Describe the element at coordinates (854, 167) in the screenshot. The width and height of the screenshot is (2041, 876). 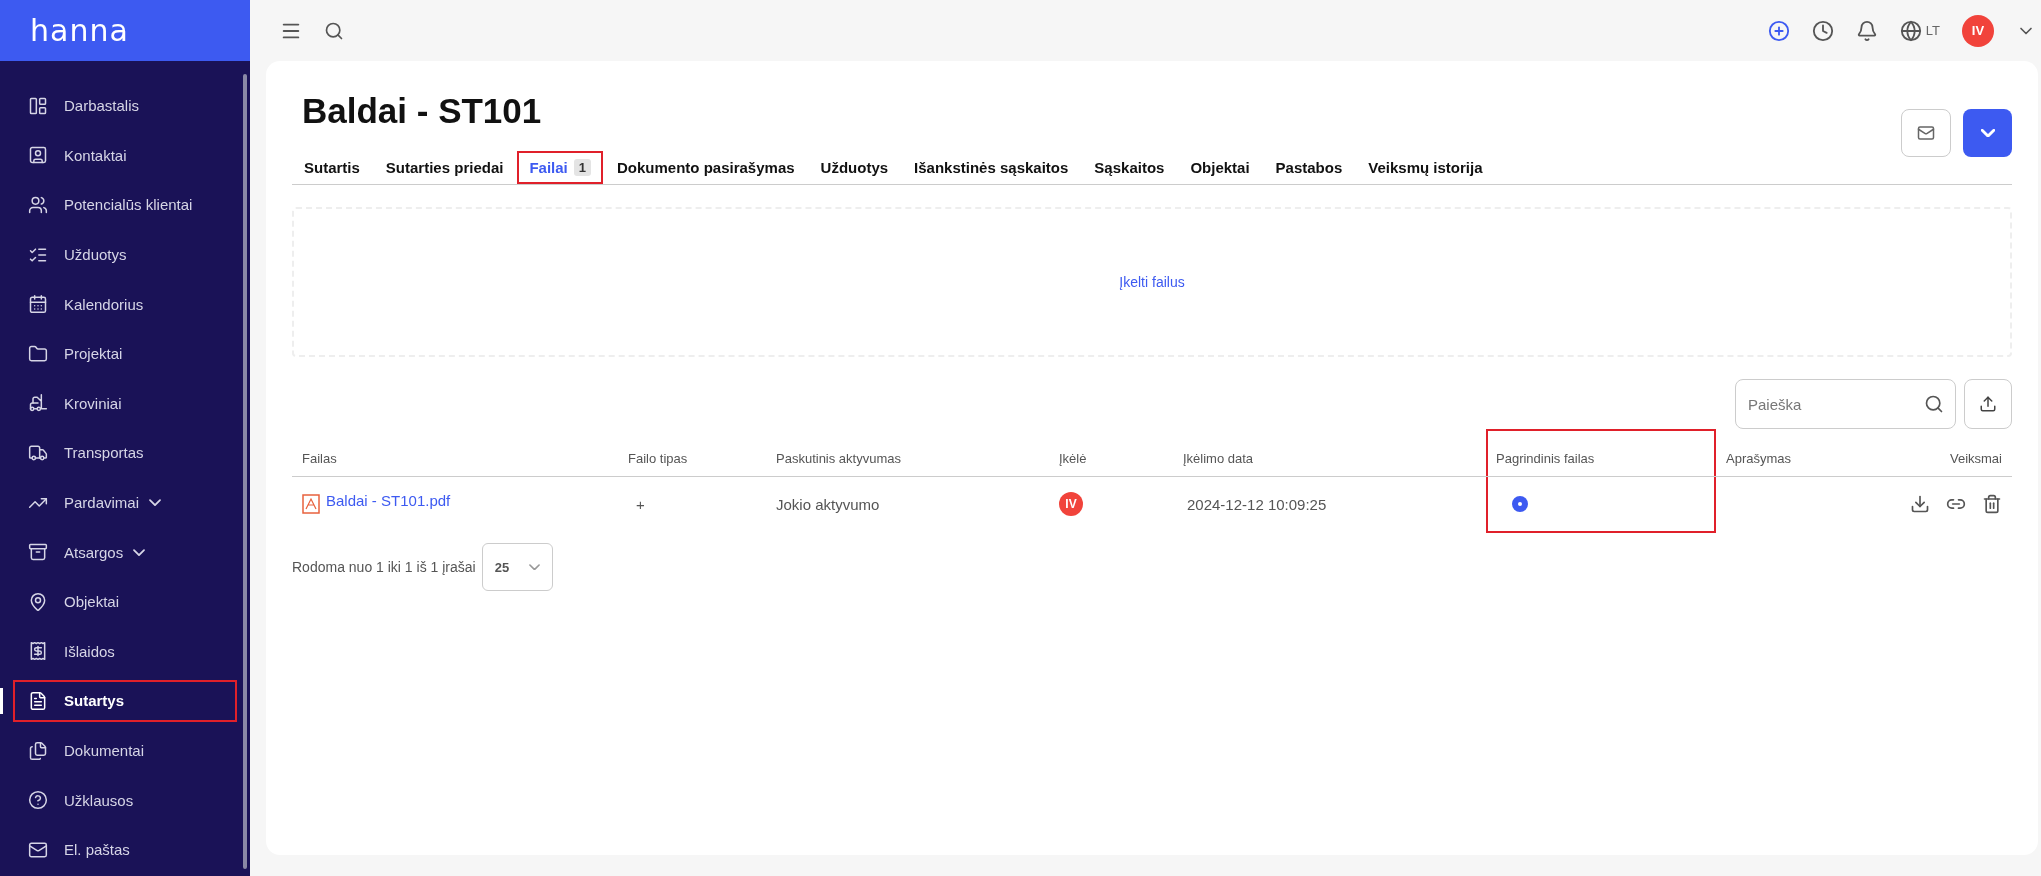
I see `tab: Užduotys` at that location.